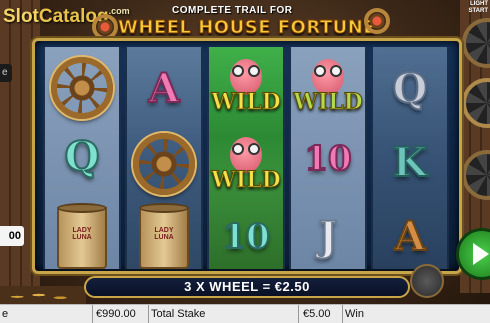 Image resolution: width=490 pixels, height=323 pixels. I want to click on reel-3: WILD WILD 10, so click(246, 158).